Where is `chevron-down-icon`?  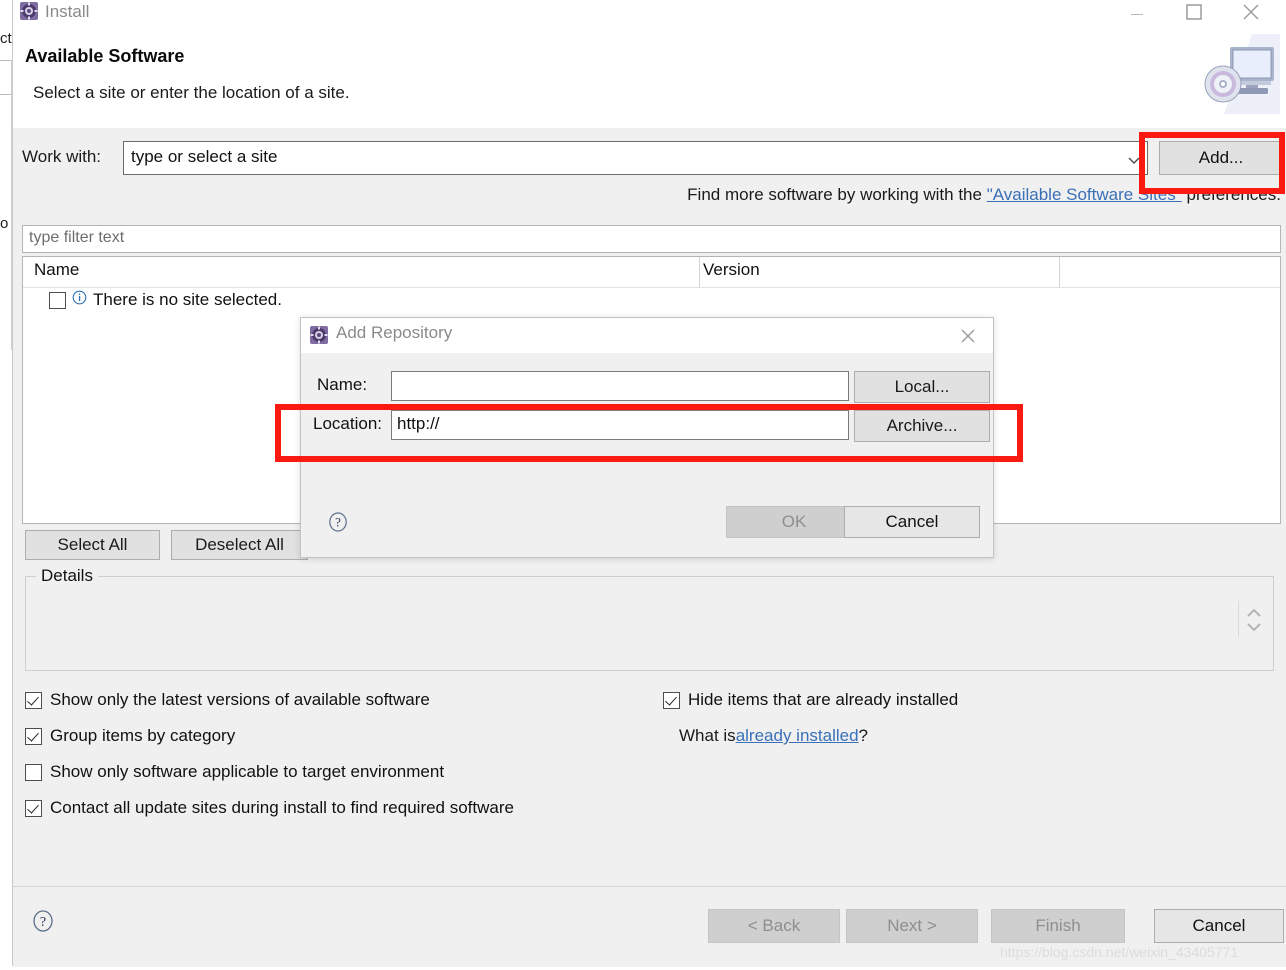 chevron-down-icon is located at coordinates (1134, 162).